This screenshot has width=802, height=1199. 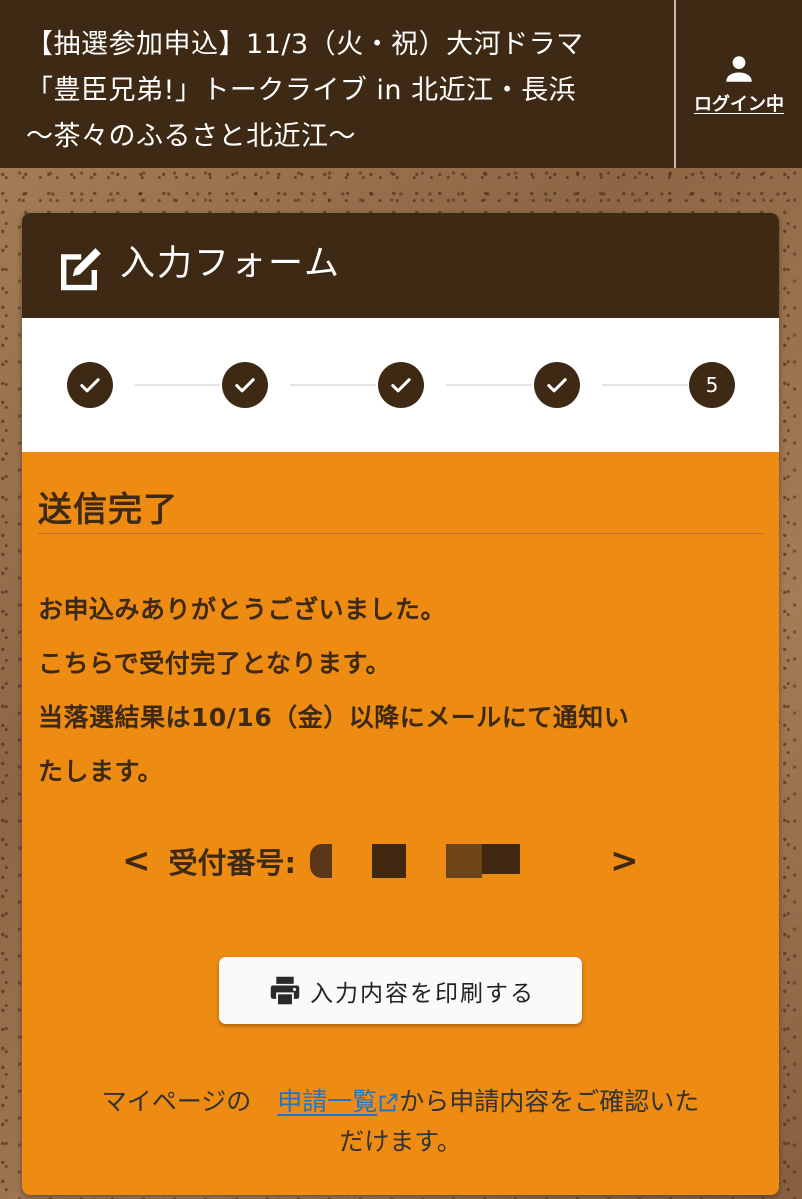 I want to click on receipt-redacted-value, so click(x=415, y=861).